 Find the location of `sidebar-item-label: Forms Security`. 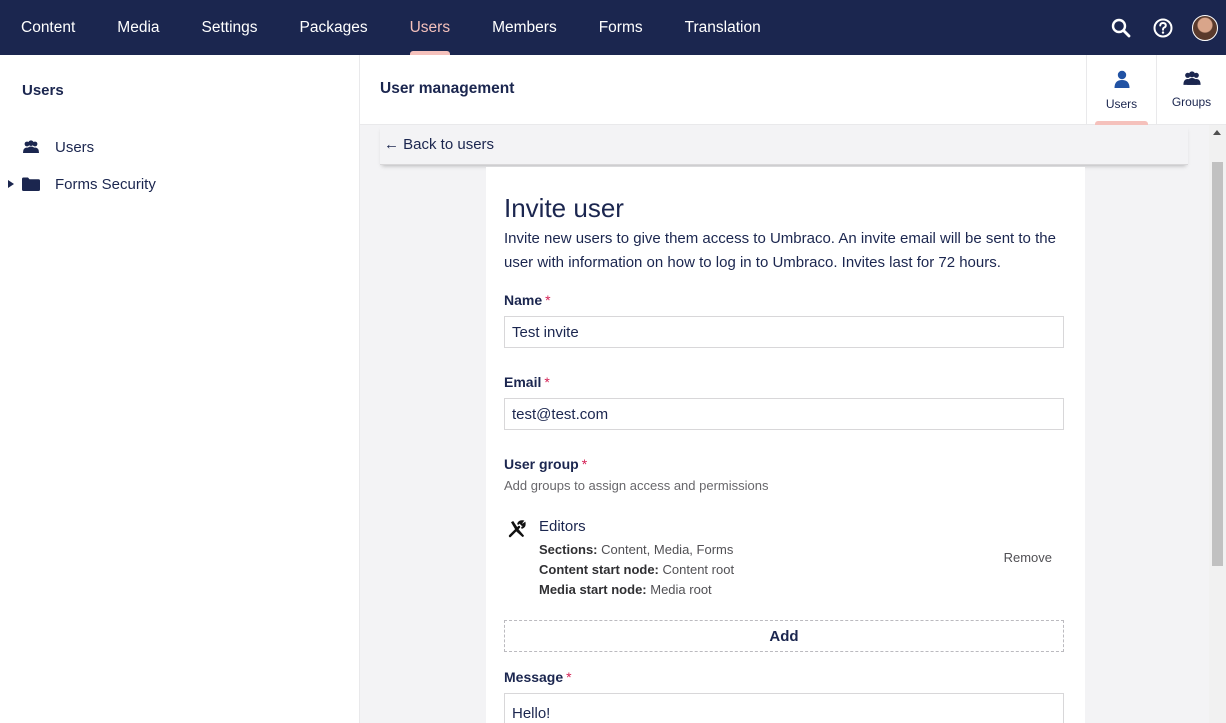

sidebar-item-label: Forms Security is located at coordinates (105, 184).